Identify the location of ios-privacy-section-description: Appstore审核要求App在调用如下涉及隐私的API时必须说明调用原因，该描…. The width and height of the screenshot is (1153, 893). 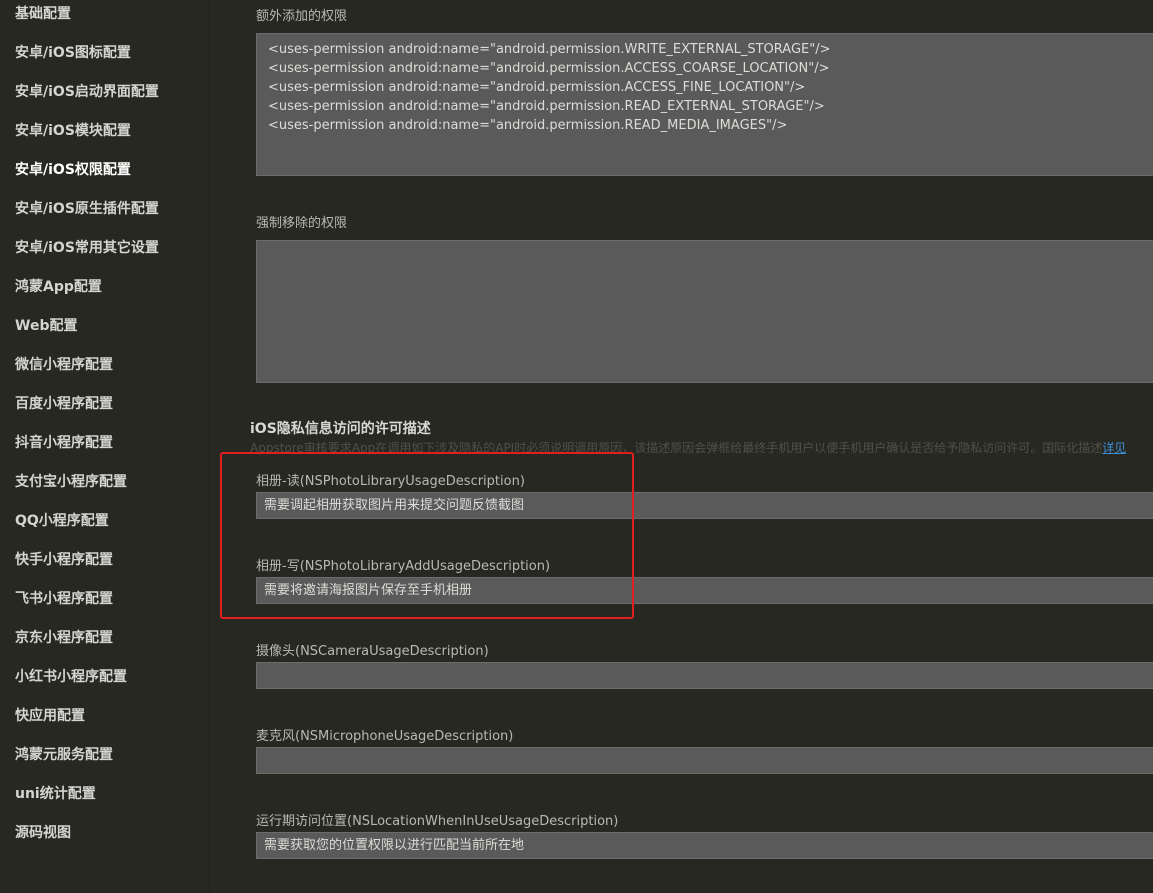
(700, 448).